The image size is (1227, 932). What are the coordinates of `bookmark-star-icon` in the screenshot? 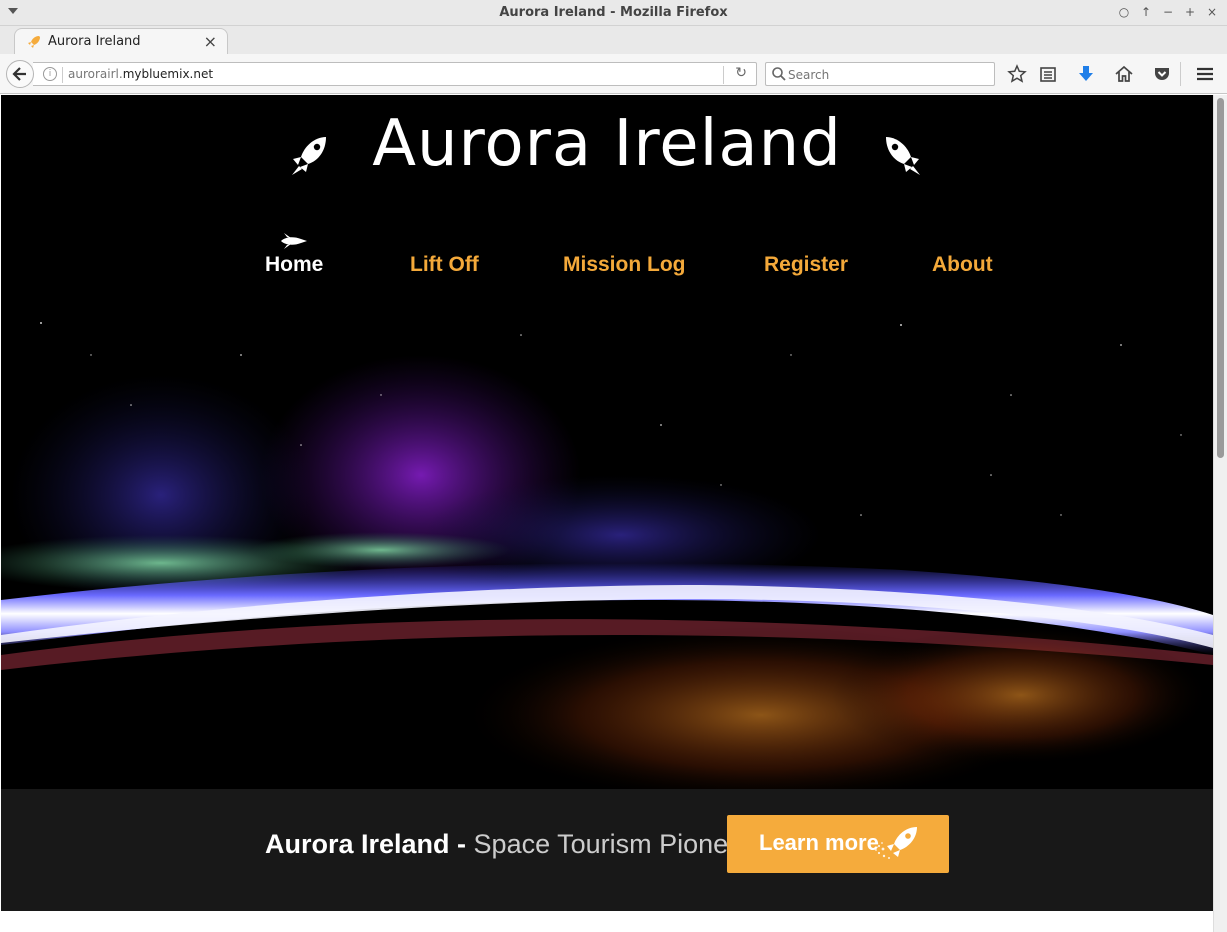 It's located at (1017, 74).